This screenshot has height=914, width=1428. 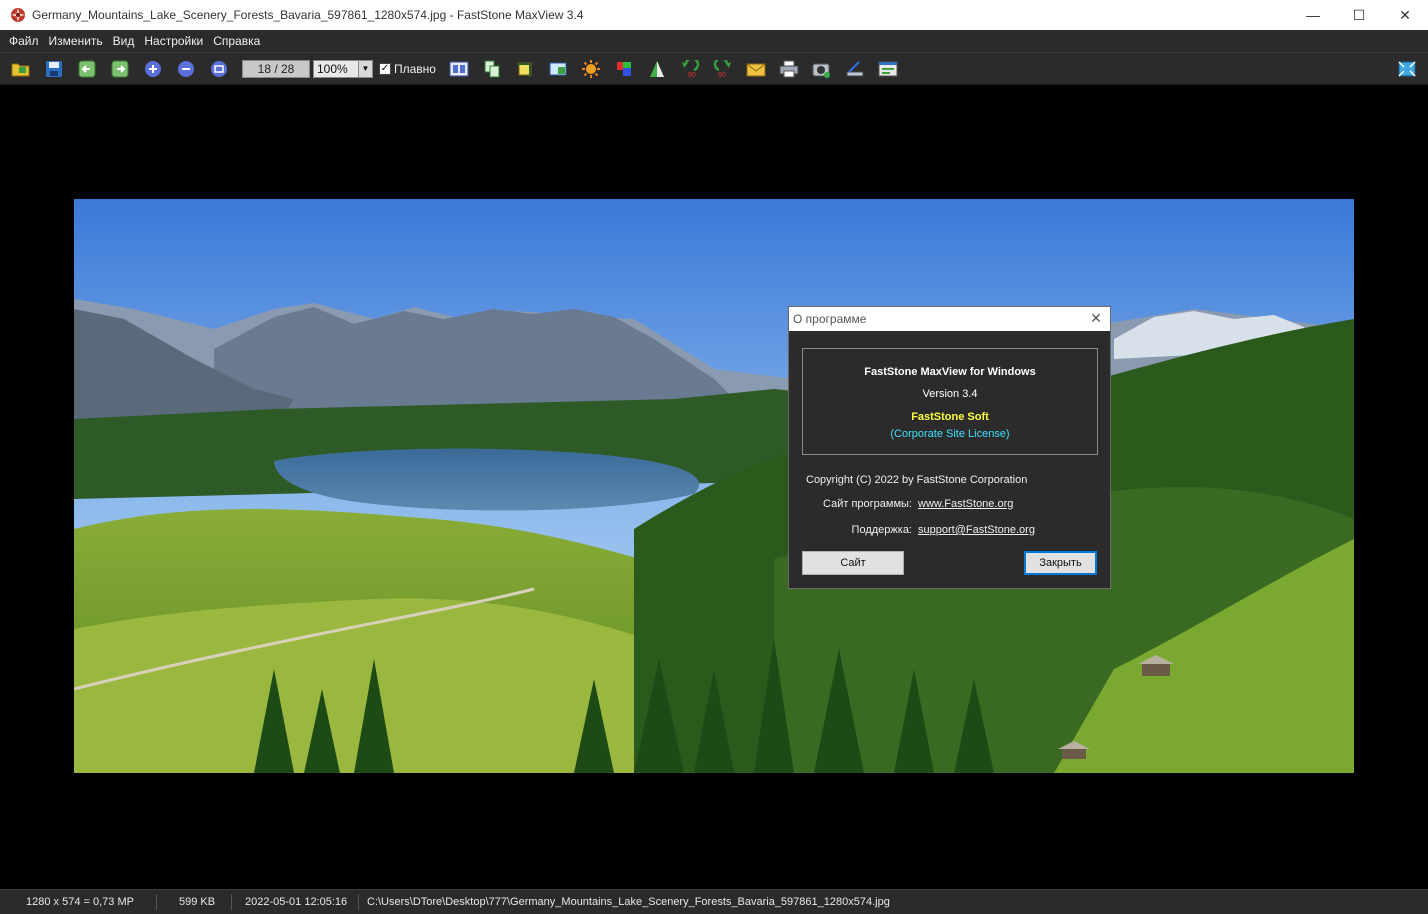 I want to click on dialog-title-bar: О программе ✕, so click(x=949, y=319).